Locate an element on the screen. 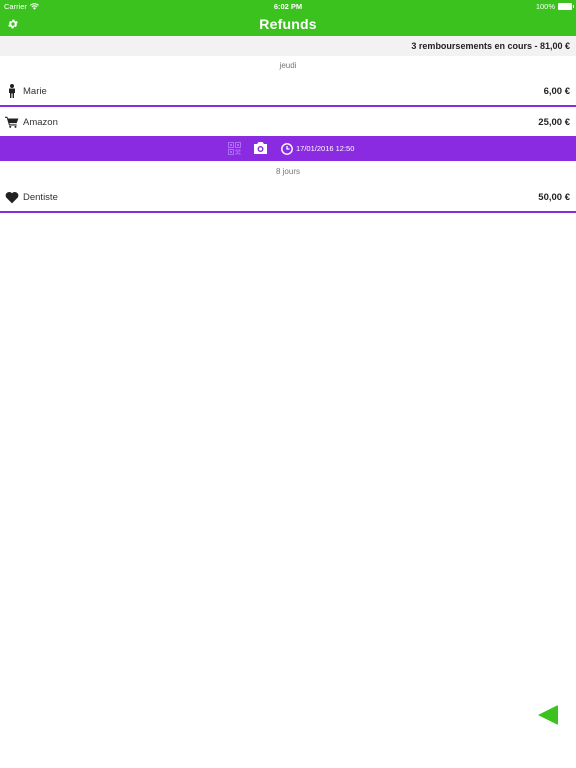 The height and width of the screenshot is (768, 576). qr-code-button is located at coordinates (234, 148).